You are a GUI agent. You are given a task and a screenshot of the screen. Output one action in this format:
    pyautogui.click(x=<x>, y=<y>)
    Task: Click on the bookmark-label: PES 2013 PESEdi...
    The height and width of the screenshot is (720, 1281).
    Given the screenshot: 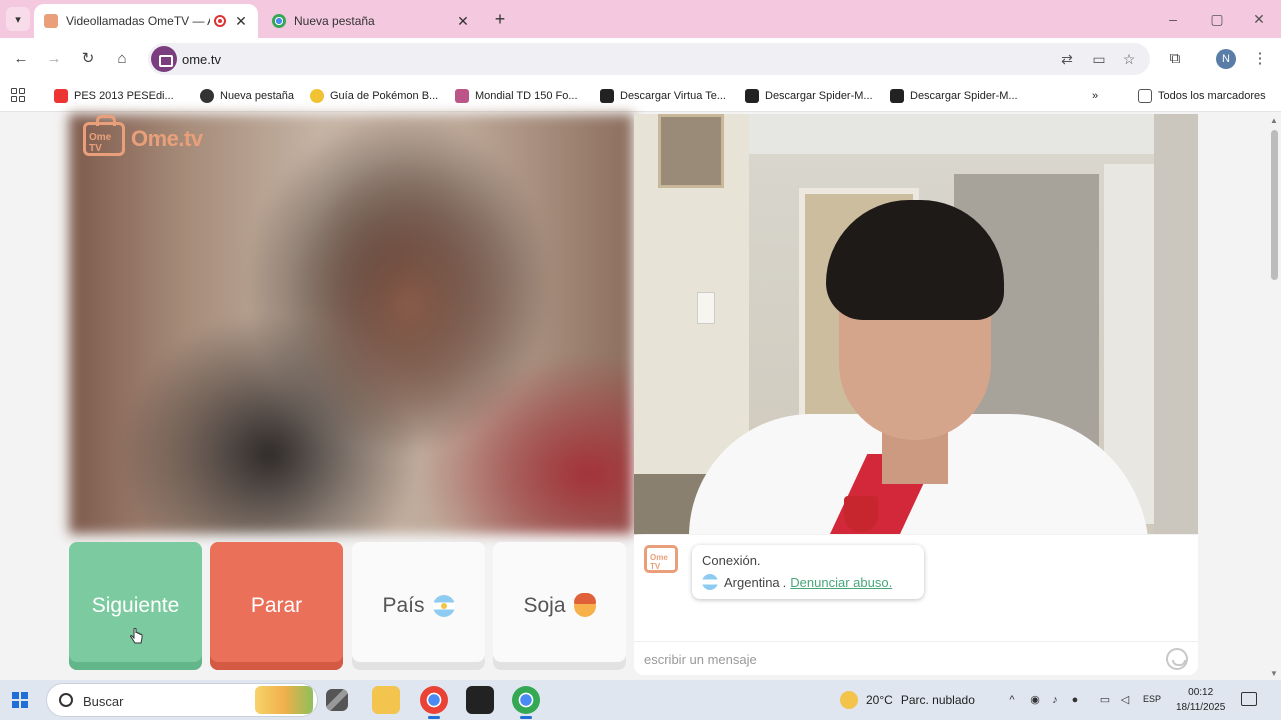 What is the action you would take?
    pyautogui.click(x=124, y=96)
    